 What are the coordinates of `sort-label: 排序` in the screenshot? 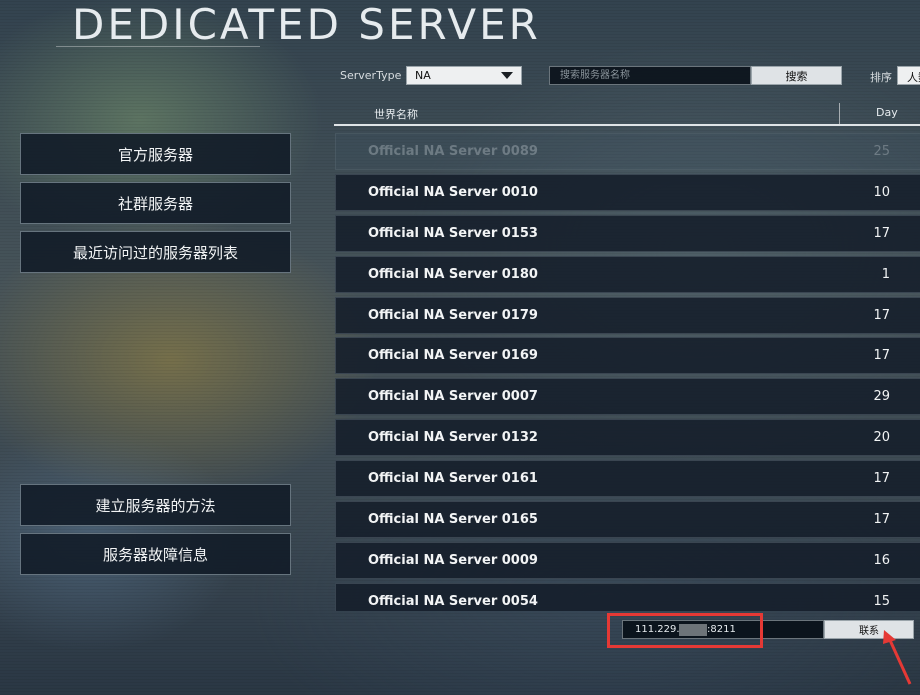 It's located at (881, 77).